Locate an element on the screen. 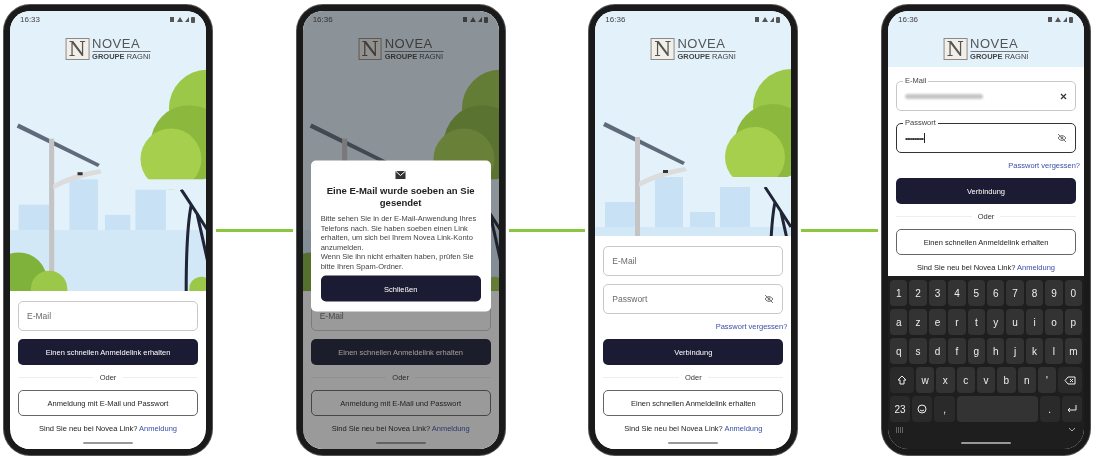  enter-arrow-icon is located at coordinates (1071, 409).